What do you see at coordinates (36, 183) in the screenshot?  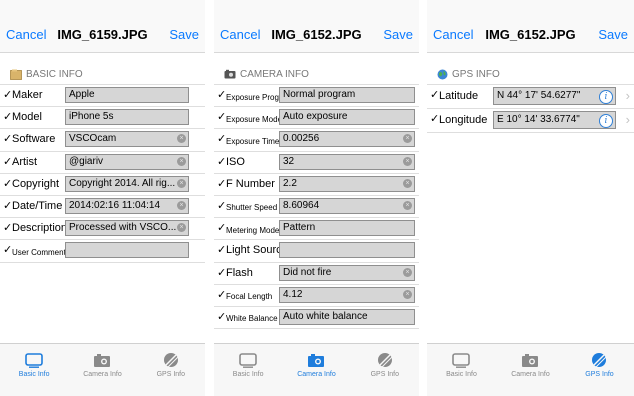 I see `field-label: Copyright` at bounding box center [36, 183].